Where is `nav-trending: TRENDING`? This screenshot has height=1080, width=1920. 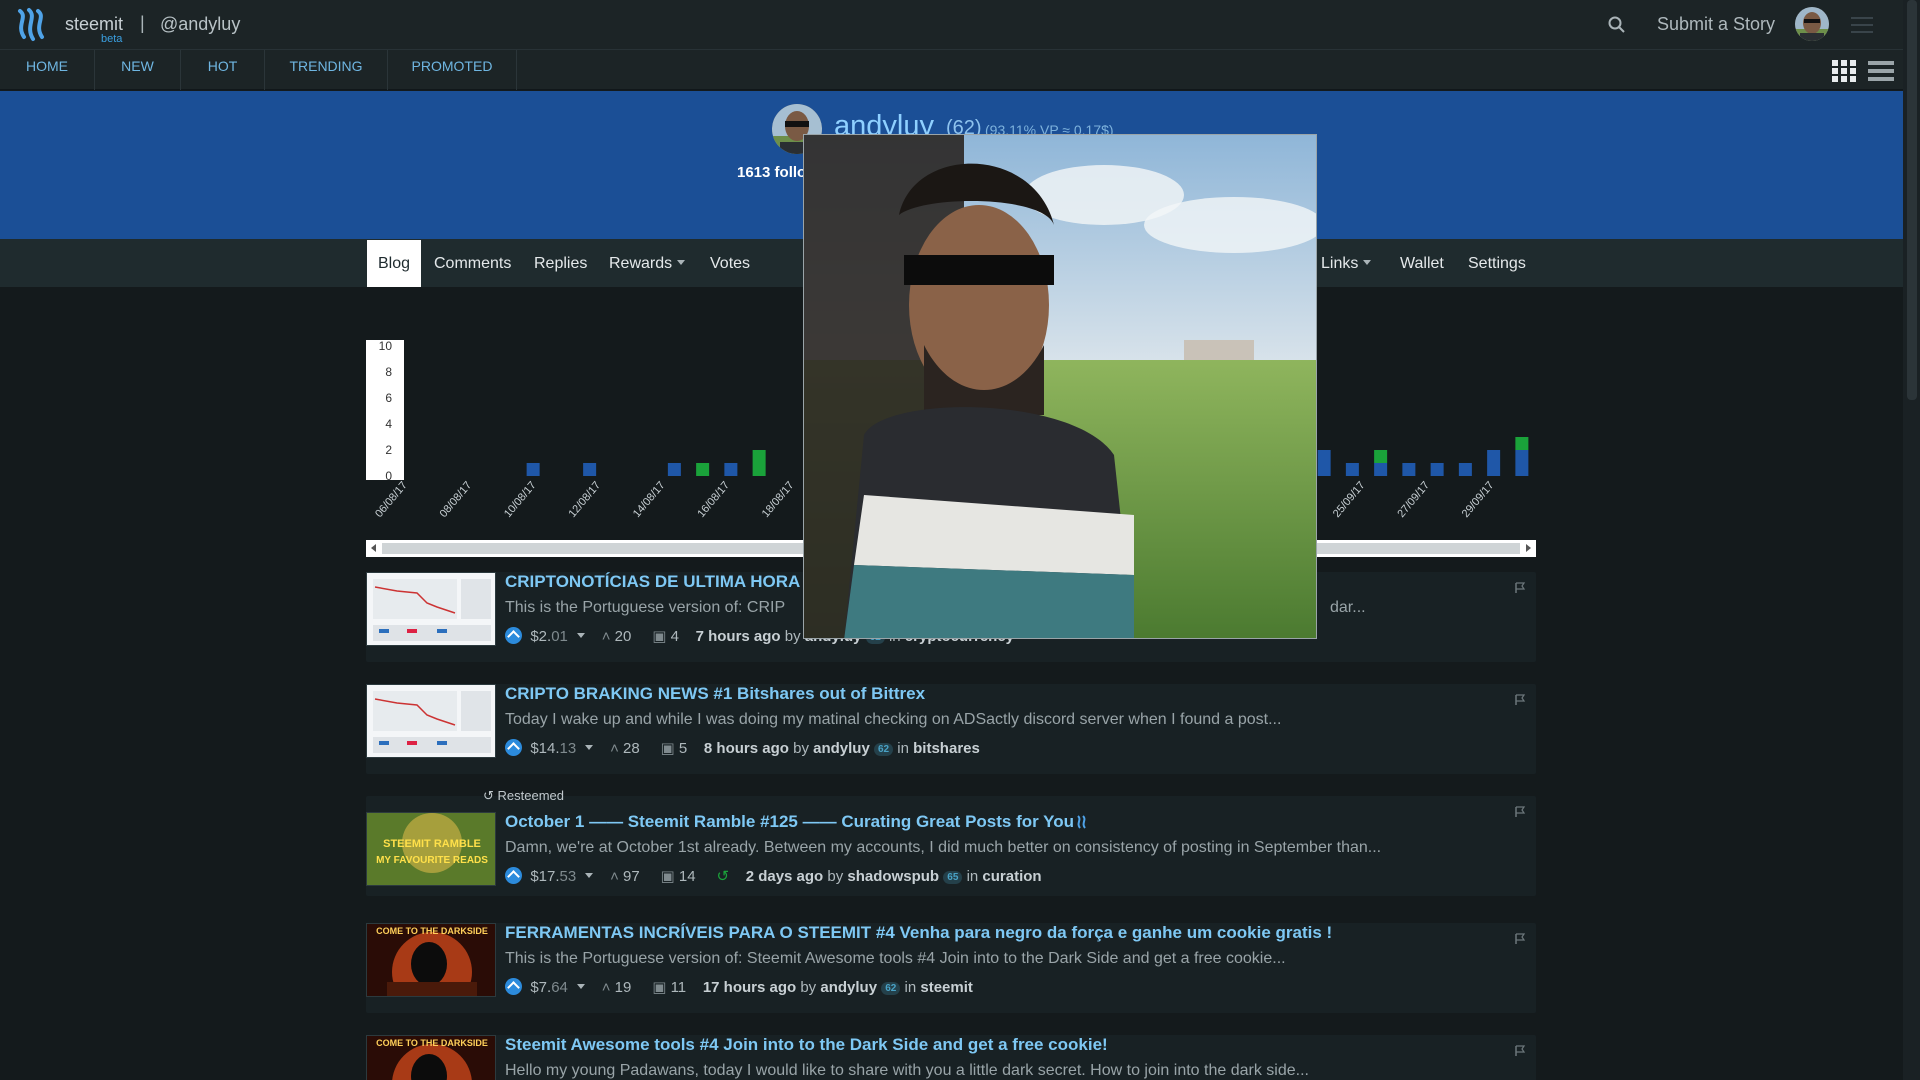 nav-trending: TRENDING is located at coordinates (326, 70).